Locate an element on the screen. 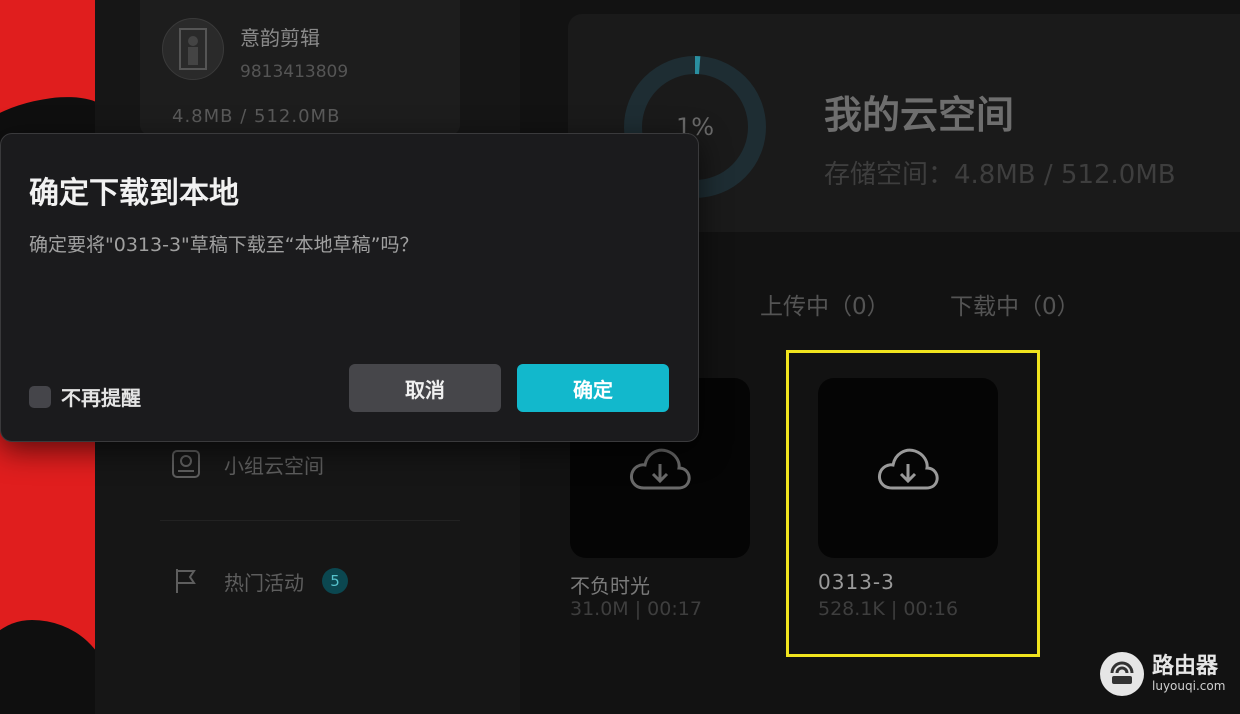 The image size is (1240, 714). draft-meta: 31.0M | 00:17 is located at coordinates (636, 609).